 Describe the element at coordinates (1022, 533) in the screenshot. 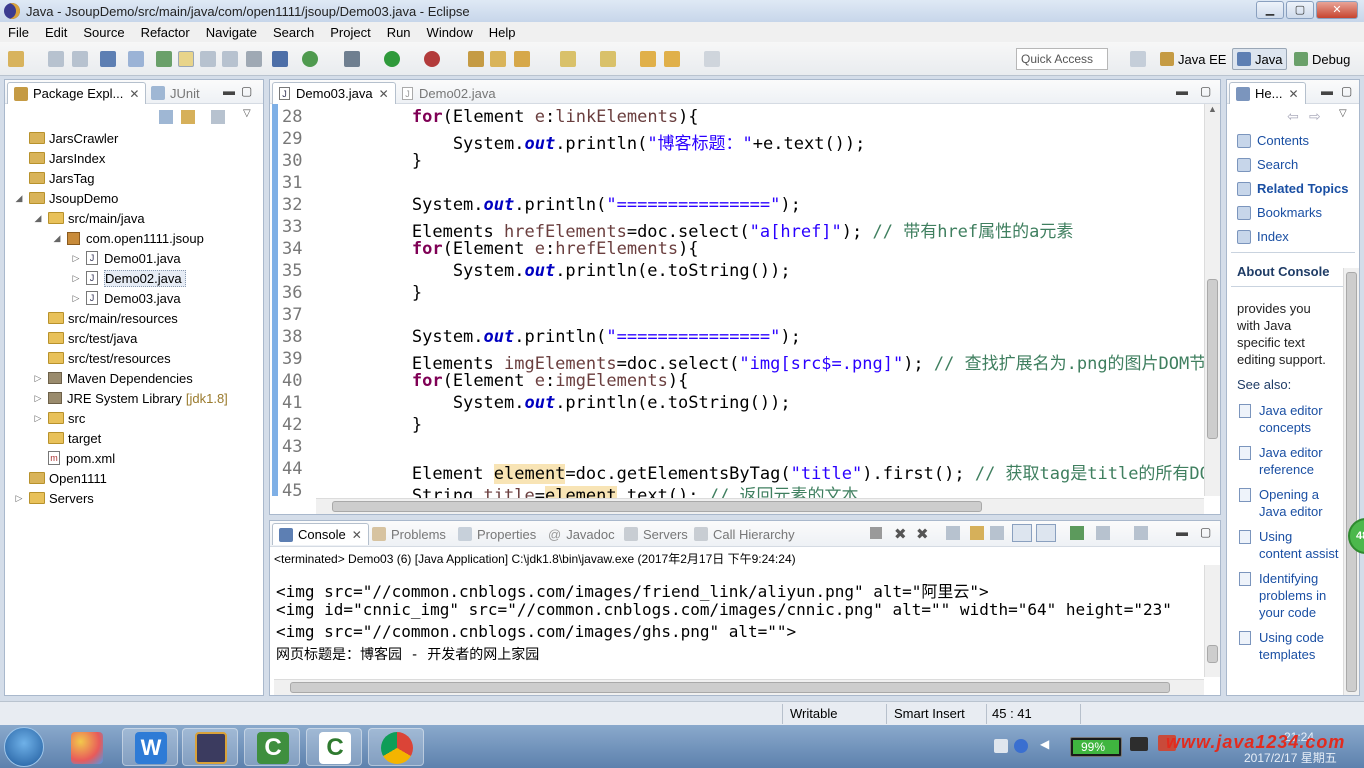

I see `show-on-output-icon` at that location.